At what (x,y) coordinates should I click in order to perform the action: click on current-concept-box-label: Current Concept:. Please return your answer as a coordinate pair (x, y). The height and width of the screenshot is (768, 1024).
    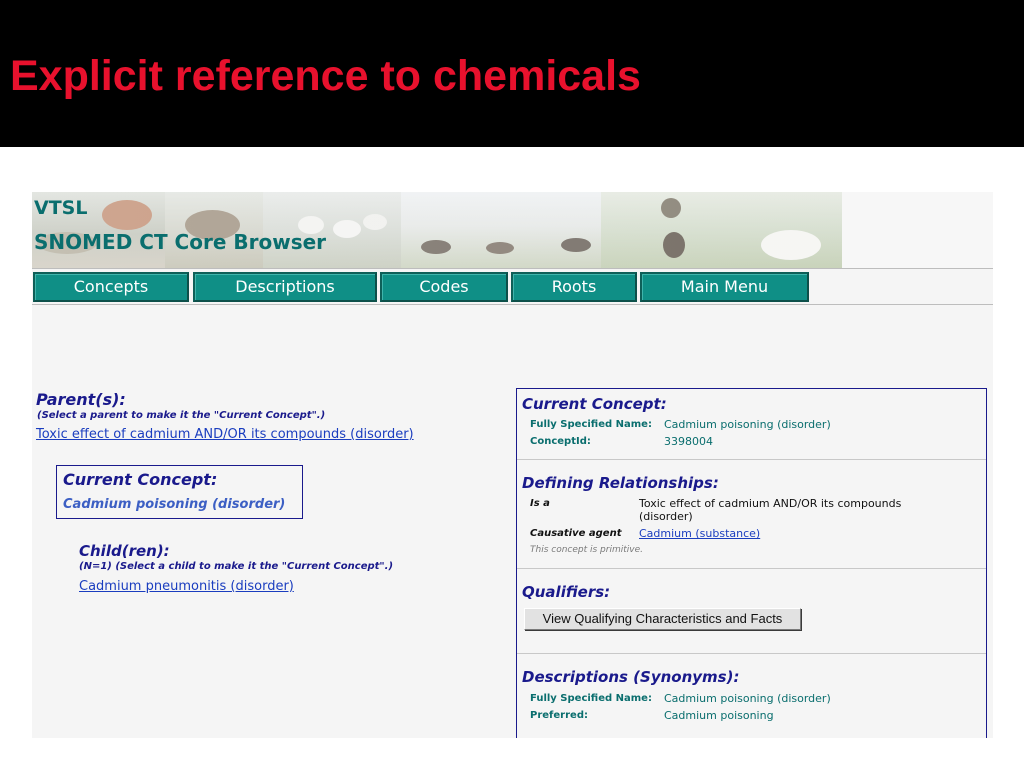
    Looking at the image, I should click on (140, 479).